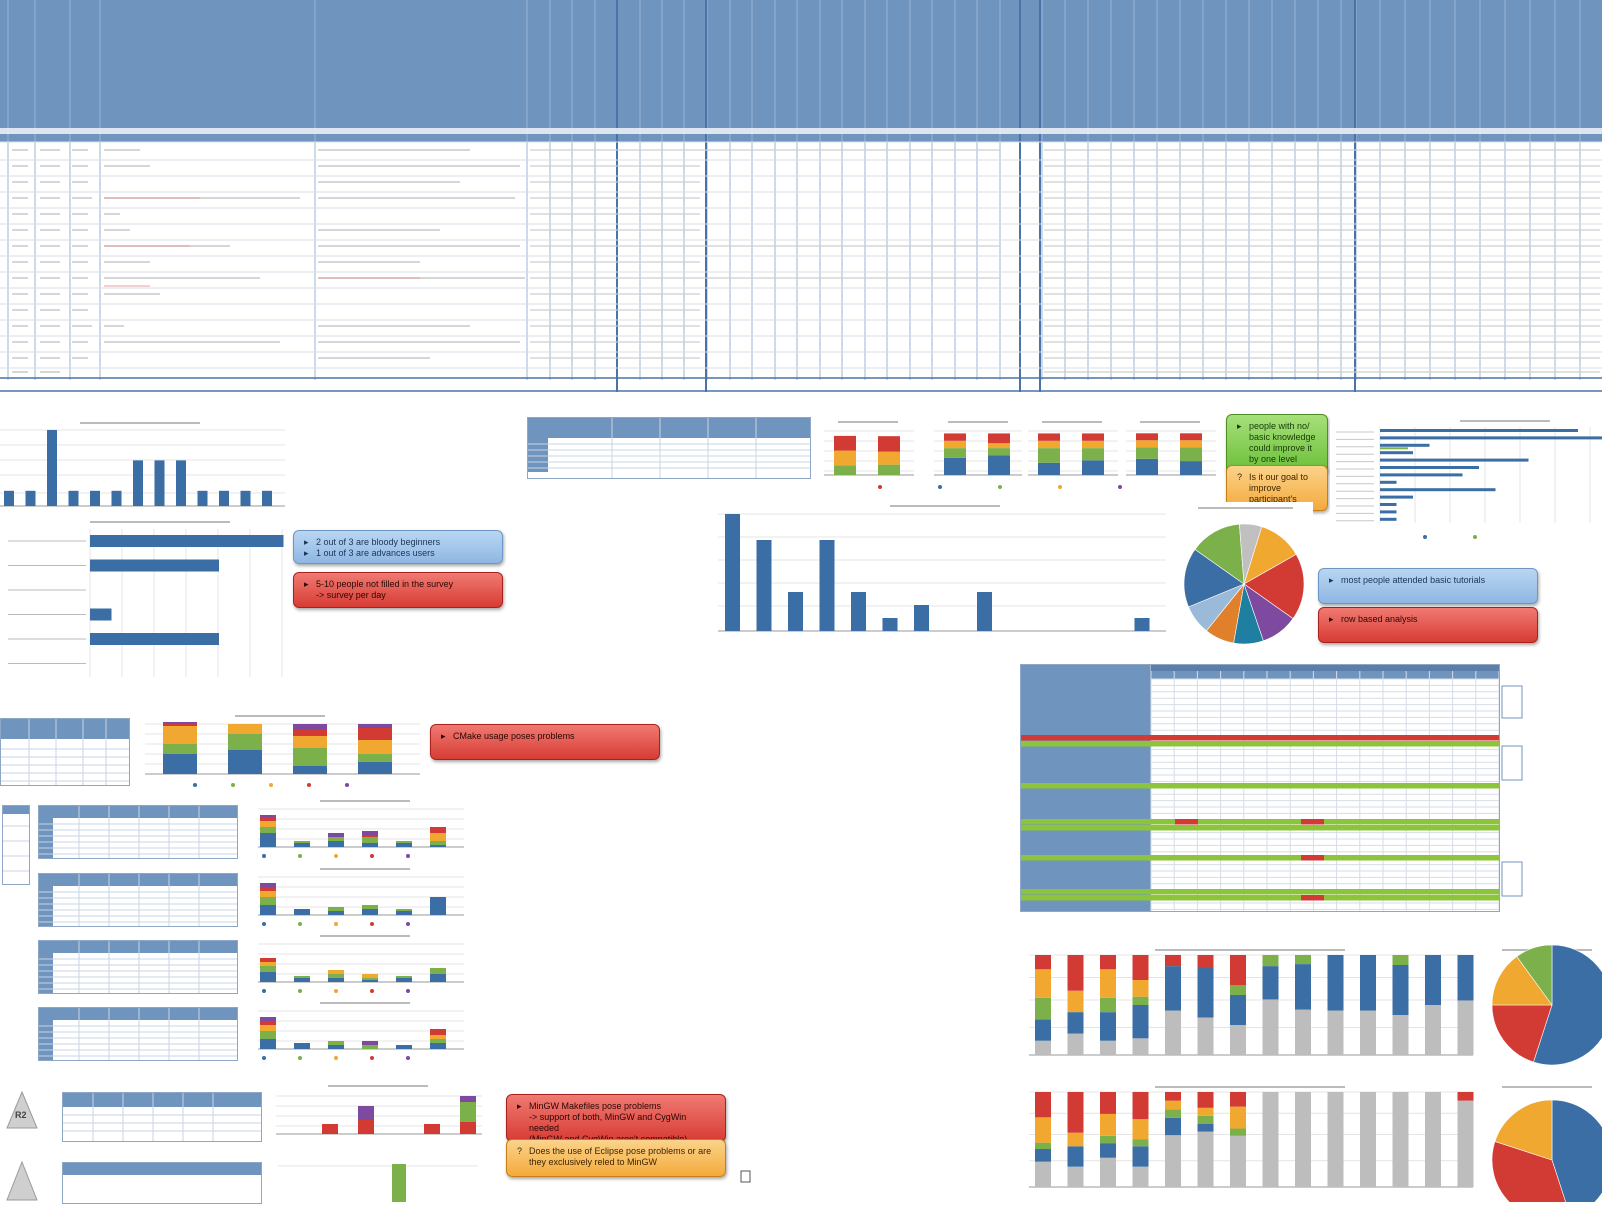 The image size is (1602, 1205). I want to click on r3-badge-triangle, so click(22, 1180).